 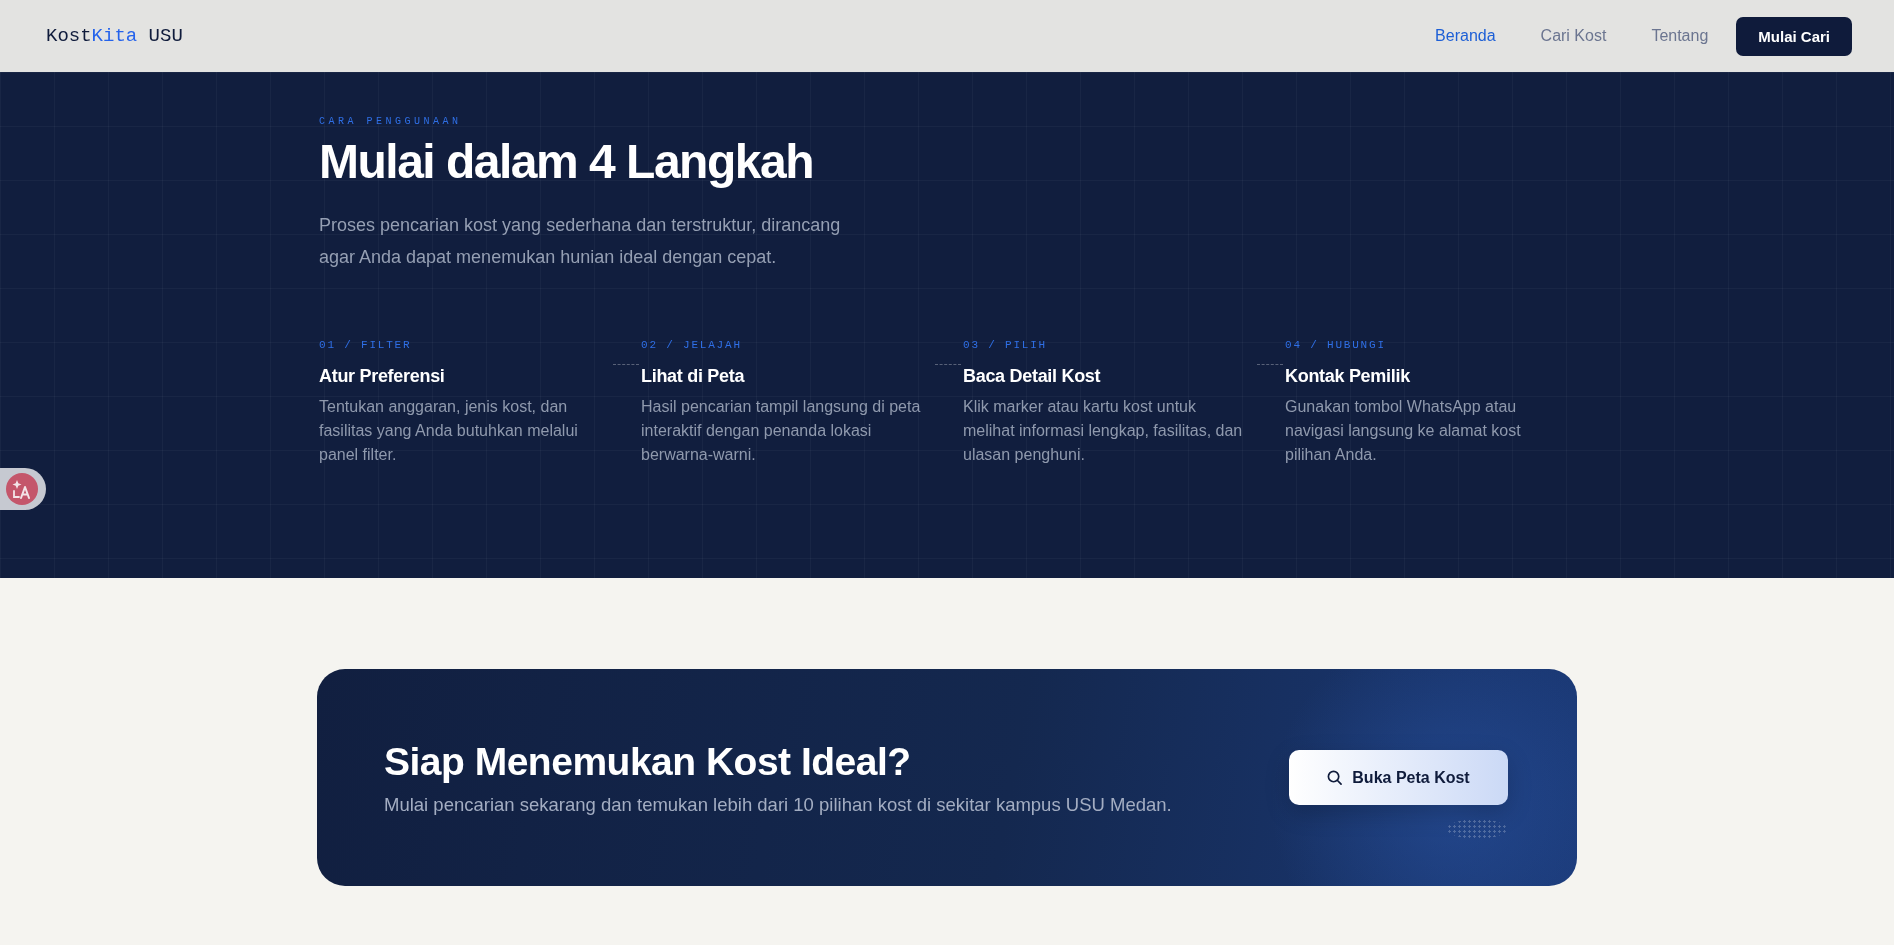 I want to click on step-title: Kontak Pemilik, so click(x=1348, y=376).